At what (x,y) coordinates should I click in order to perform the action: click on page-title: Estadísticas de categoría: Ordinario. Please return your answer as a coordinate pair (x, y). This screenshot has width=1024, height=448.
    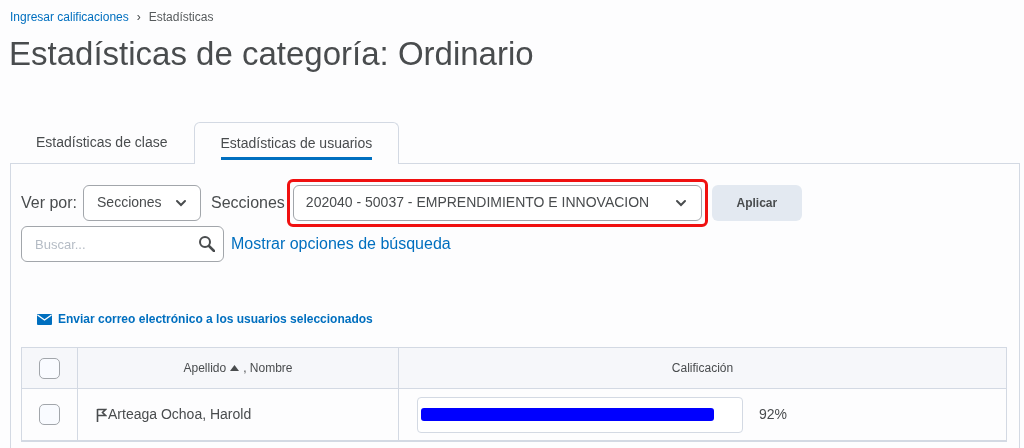
    Looking at the image, I should click on (271, 54).